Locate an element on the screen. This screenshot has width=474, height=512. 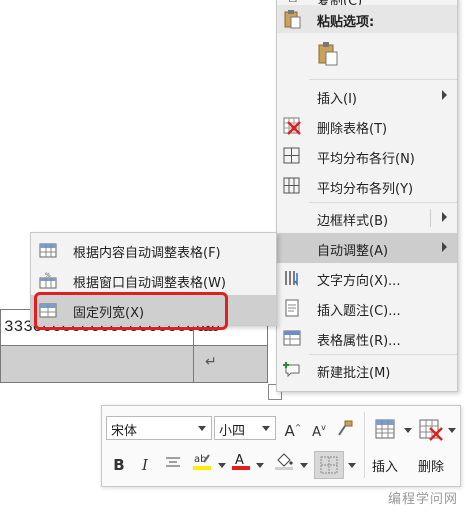
autofit-contents-icon is located at coordinates (48, 250).